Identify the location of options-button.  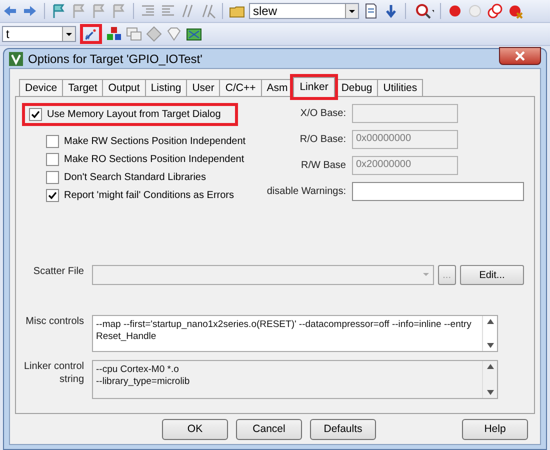
(91, 34).